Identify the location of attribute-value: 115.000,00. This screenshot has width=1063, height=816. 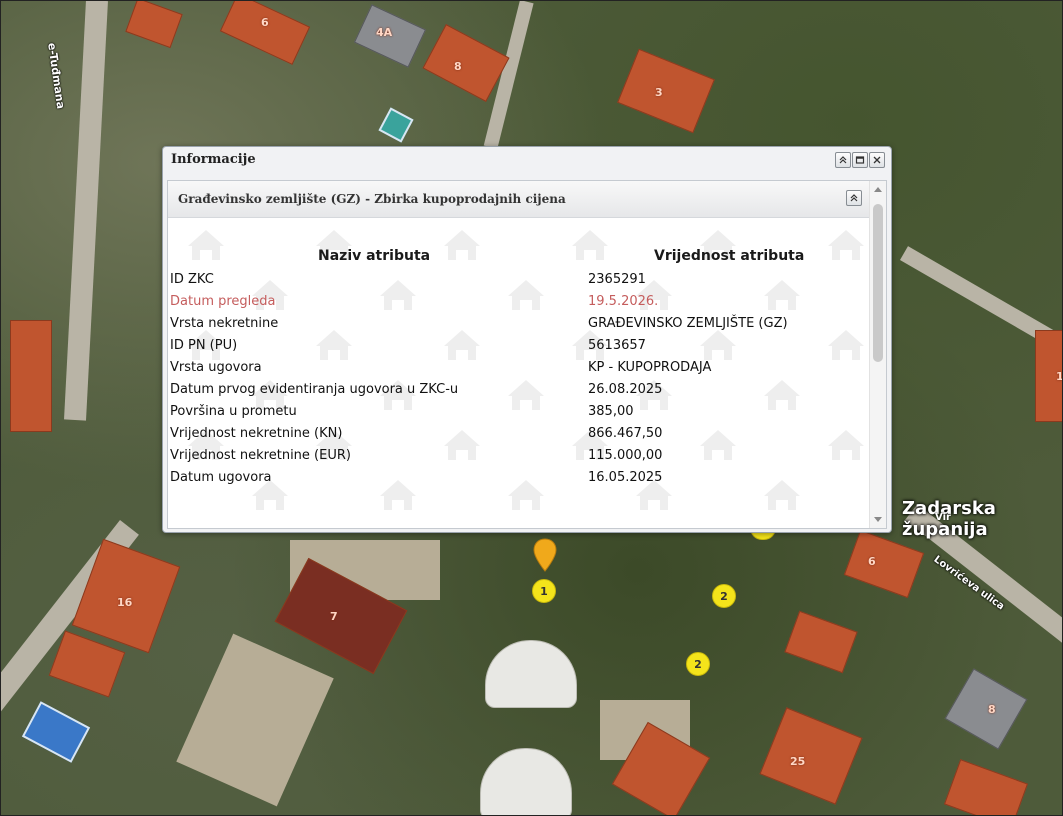
(625, 455).